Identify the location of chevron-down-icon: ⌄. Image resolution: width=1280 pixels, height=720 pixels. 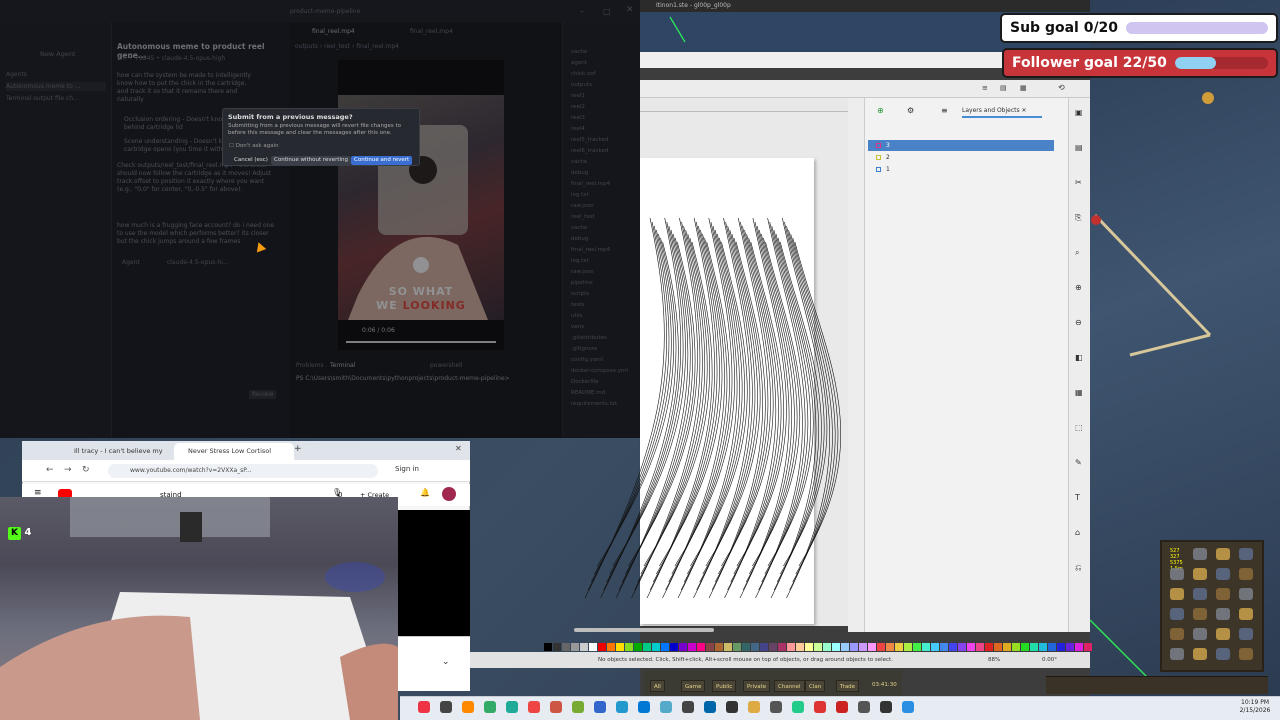
(446, 662).